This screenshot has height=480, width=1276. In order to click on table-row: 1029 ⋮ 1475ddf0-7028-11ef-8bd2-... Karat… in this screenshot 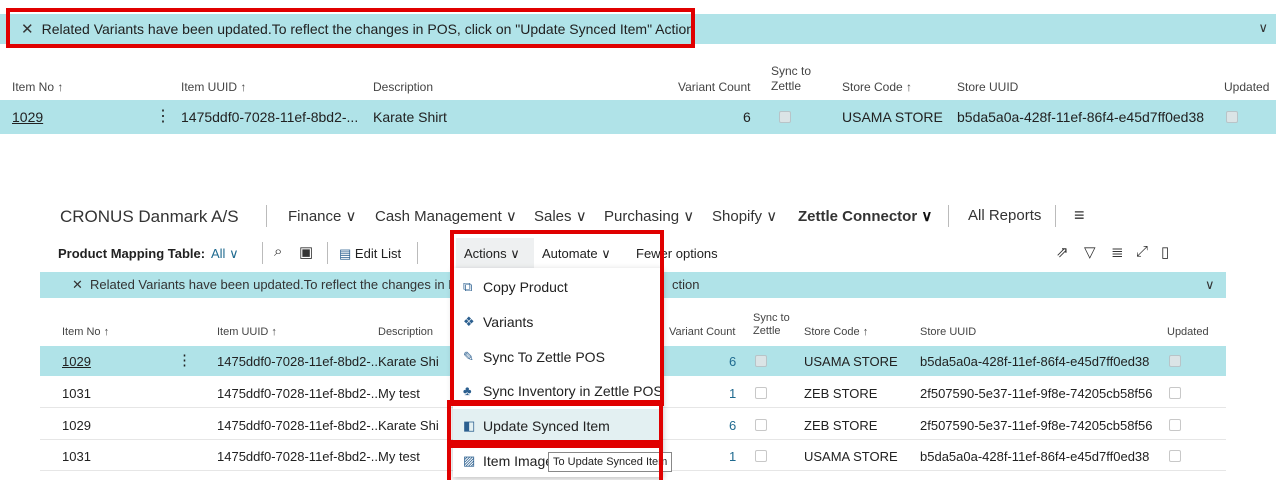, I will do `click(638, 117)`.